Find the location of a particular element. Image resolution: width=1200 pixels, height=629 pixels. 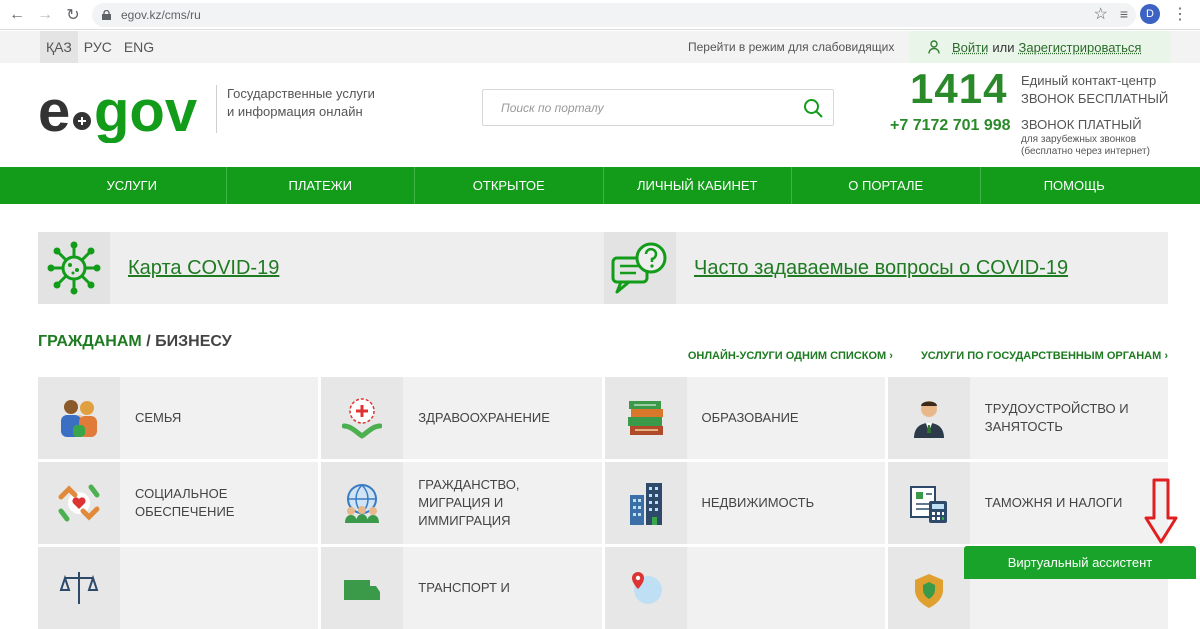

svg-text: gov is located at coordinates (145, 111).